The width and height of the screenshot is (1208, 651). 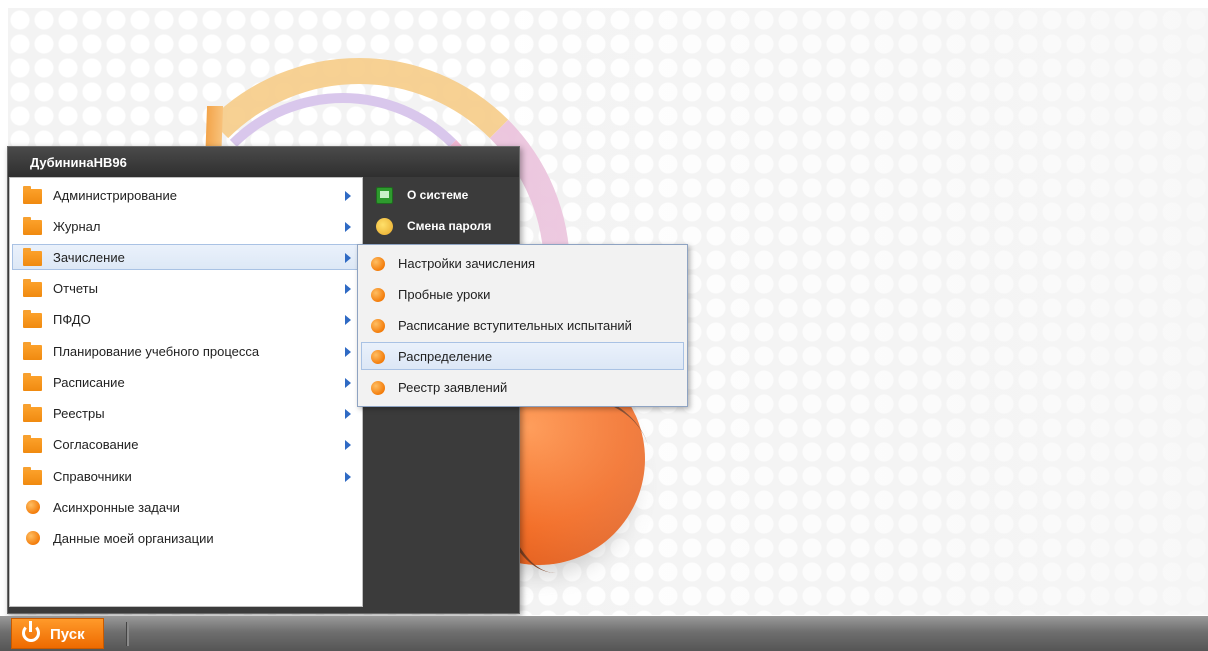 I want to click on monitor-icon, so click(x=384, y=195).